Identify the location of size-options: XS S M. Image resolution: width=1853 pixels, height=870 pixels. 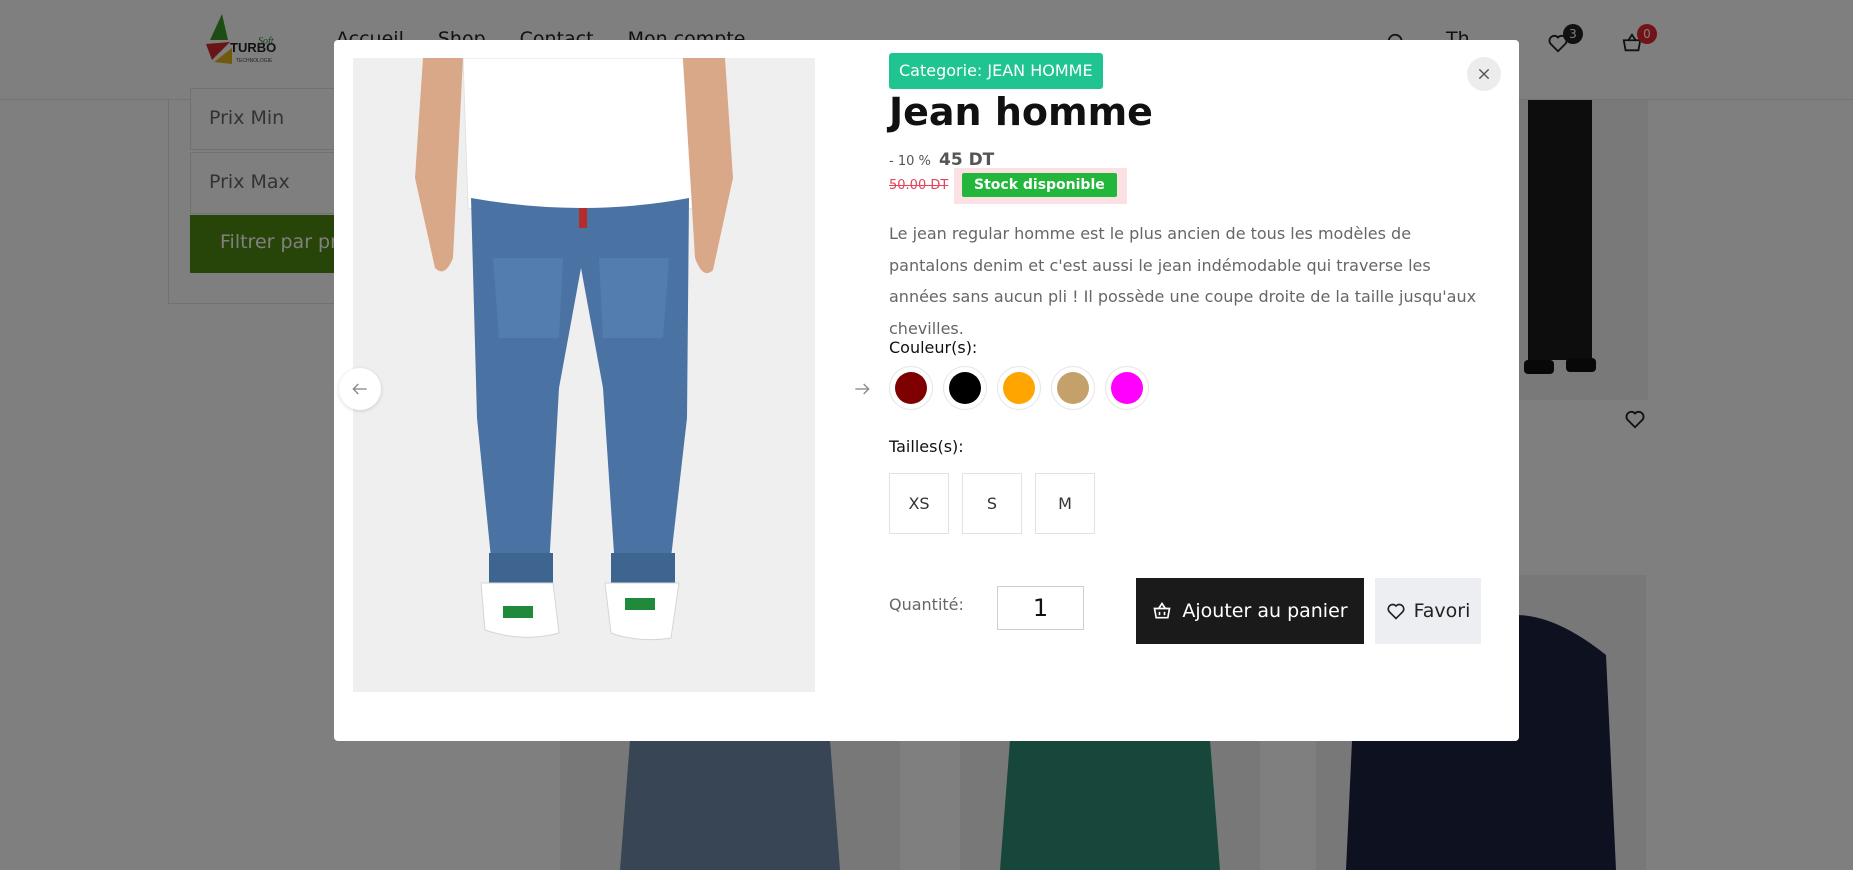
(992, 503).